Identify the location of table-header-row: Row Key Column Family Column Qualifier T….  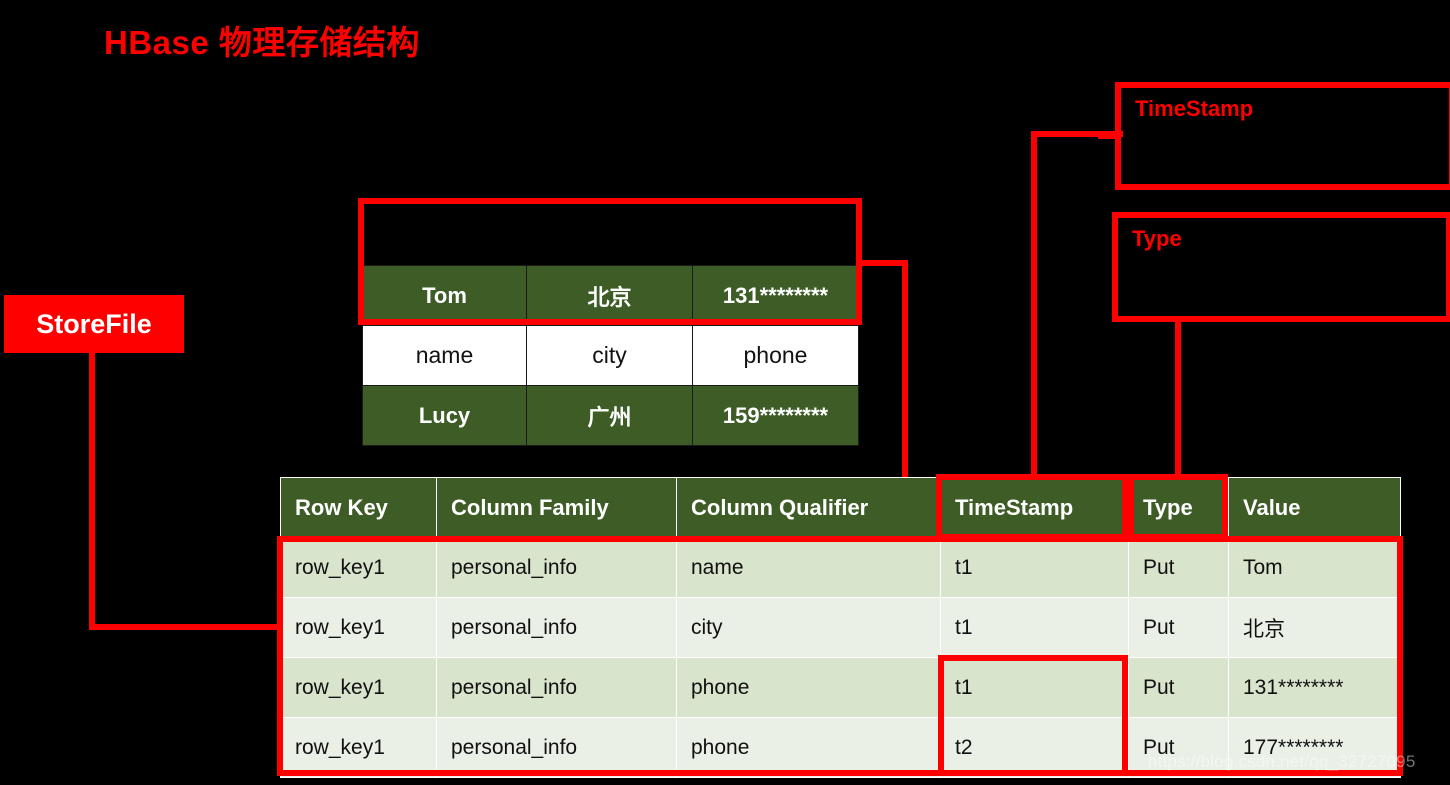
(840, 507).